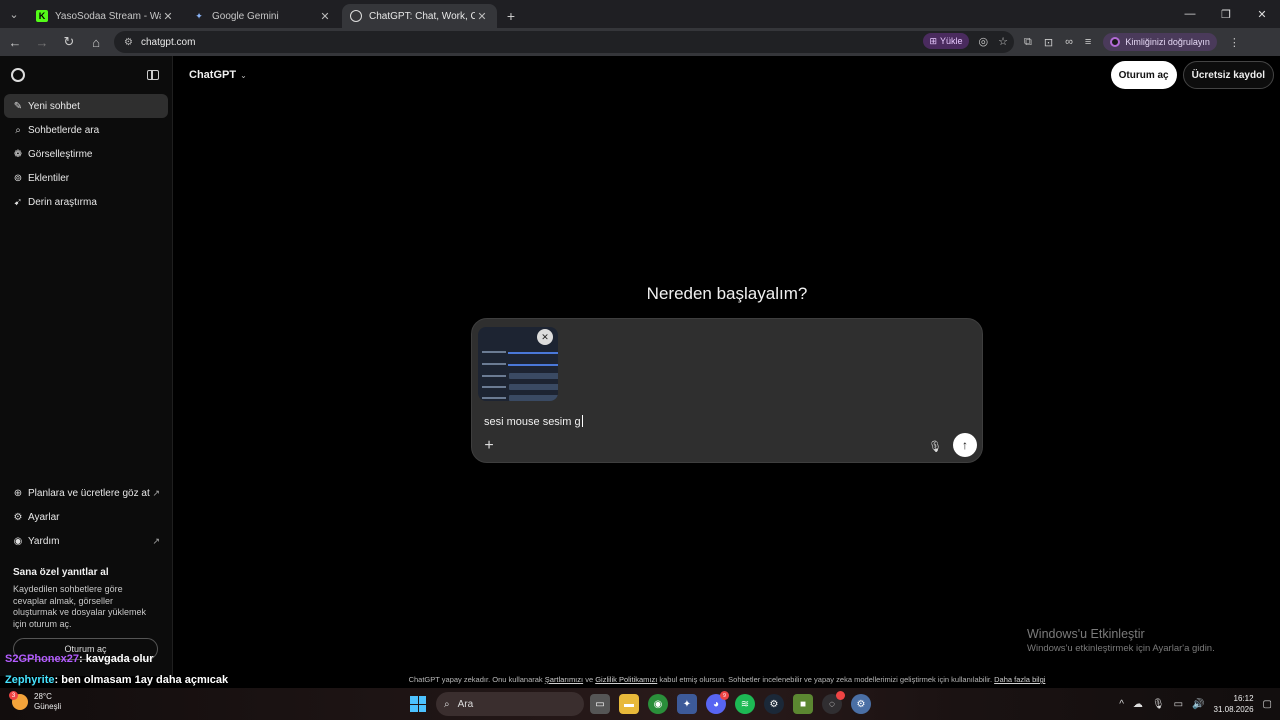 This screenshot has width=1280, height=720. Describe the element at coordinates (44, 541) in the screenshot. I see `sidebar-item-label: Yardım` at that location.